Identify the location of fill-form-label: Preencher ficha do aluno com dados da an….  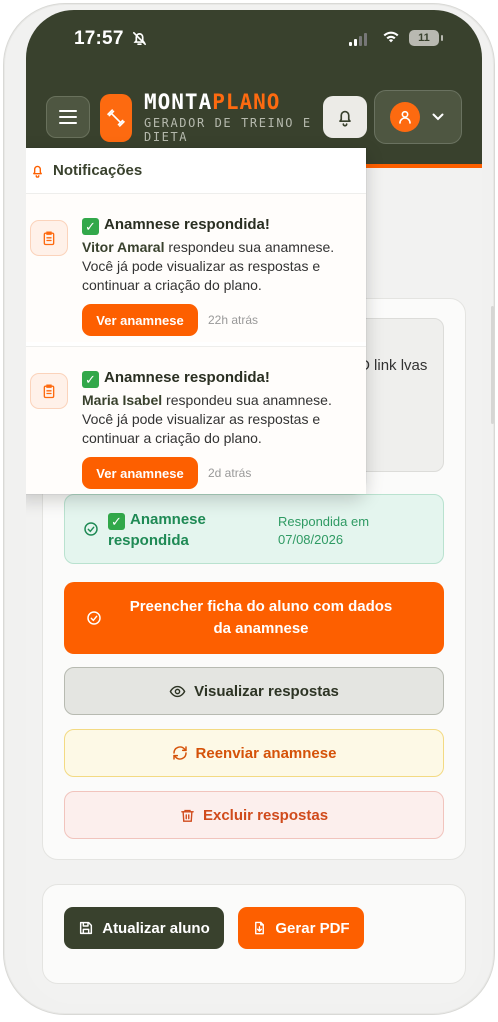
(261, 617).